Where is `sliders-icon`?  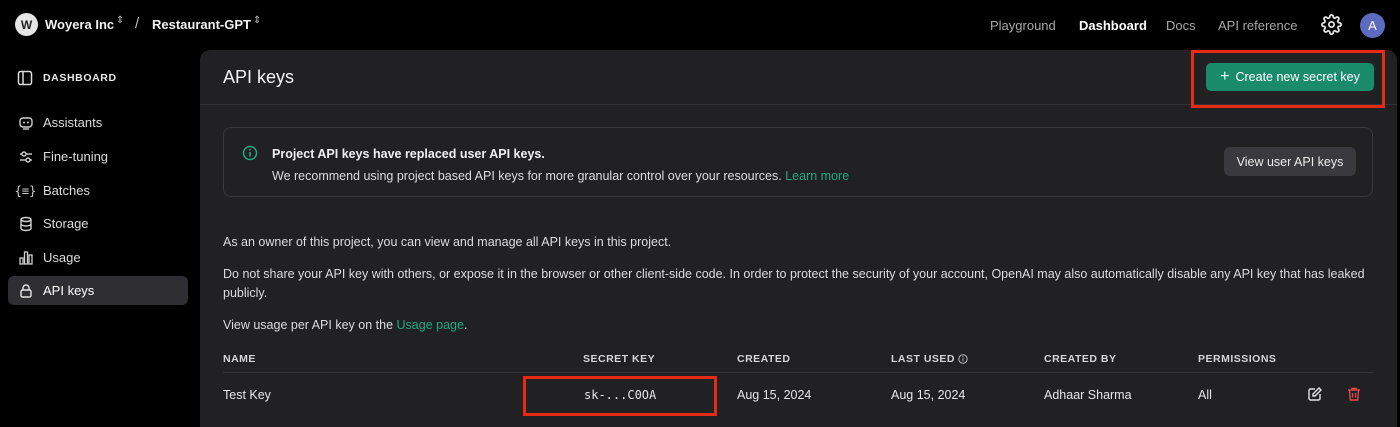 sliders-icon is located at coordinates (25, 156).